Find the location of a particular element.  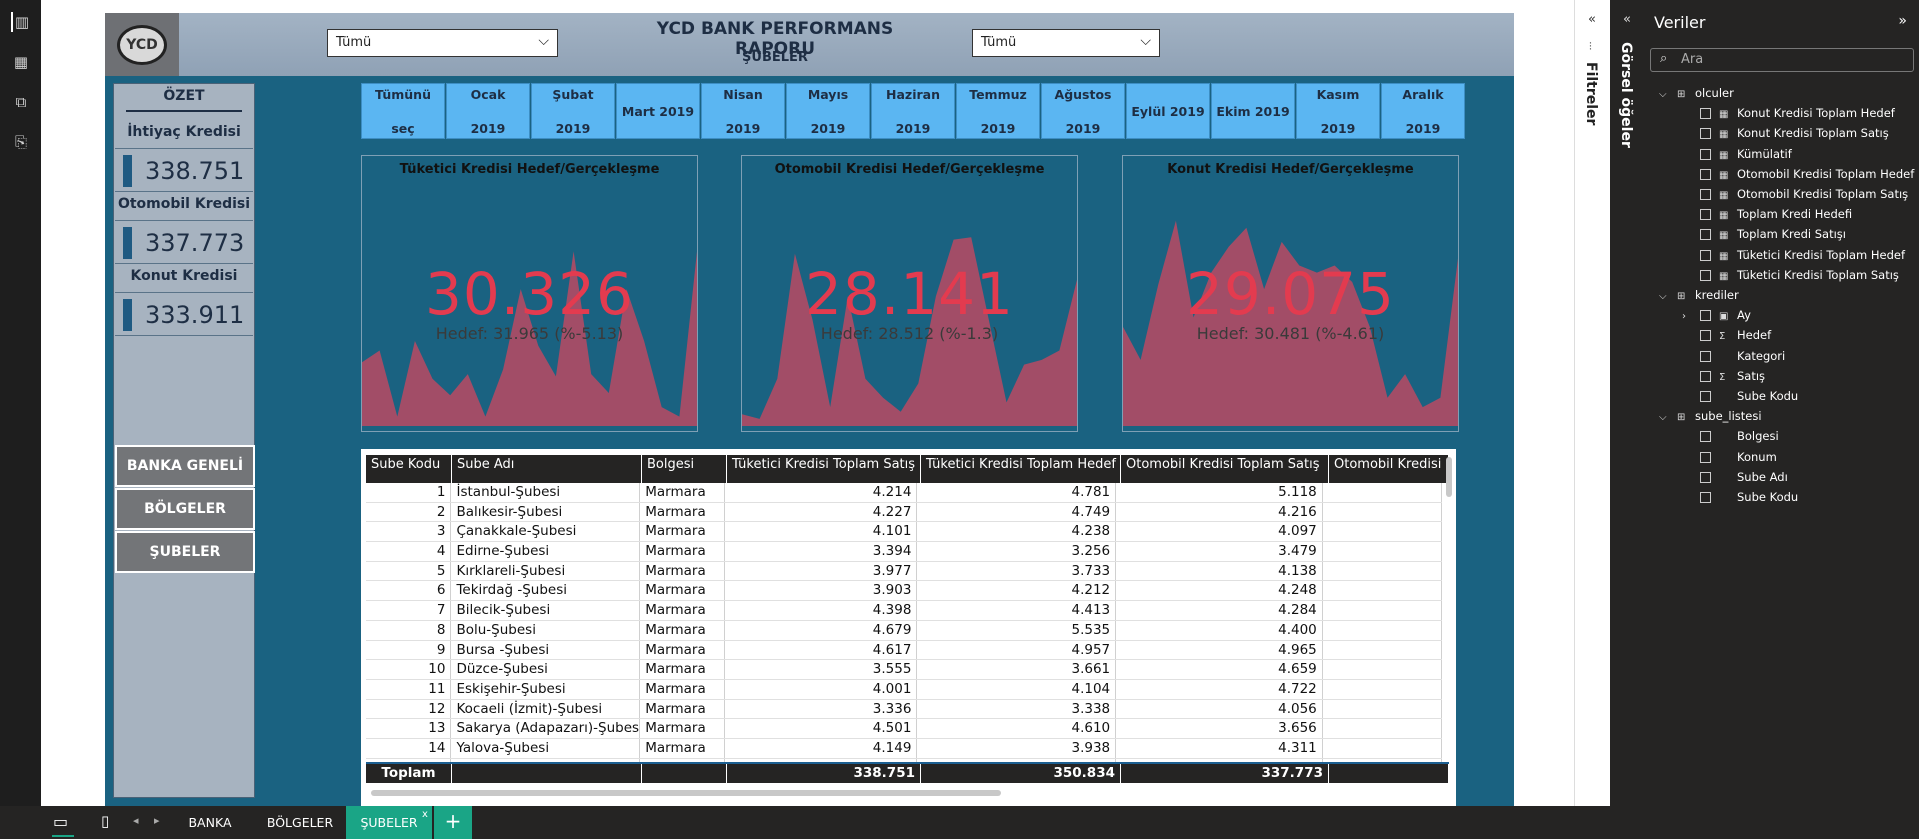

nav-button-subeler: ŞUBELER is located at coordinates (185, 552).